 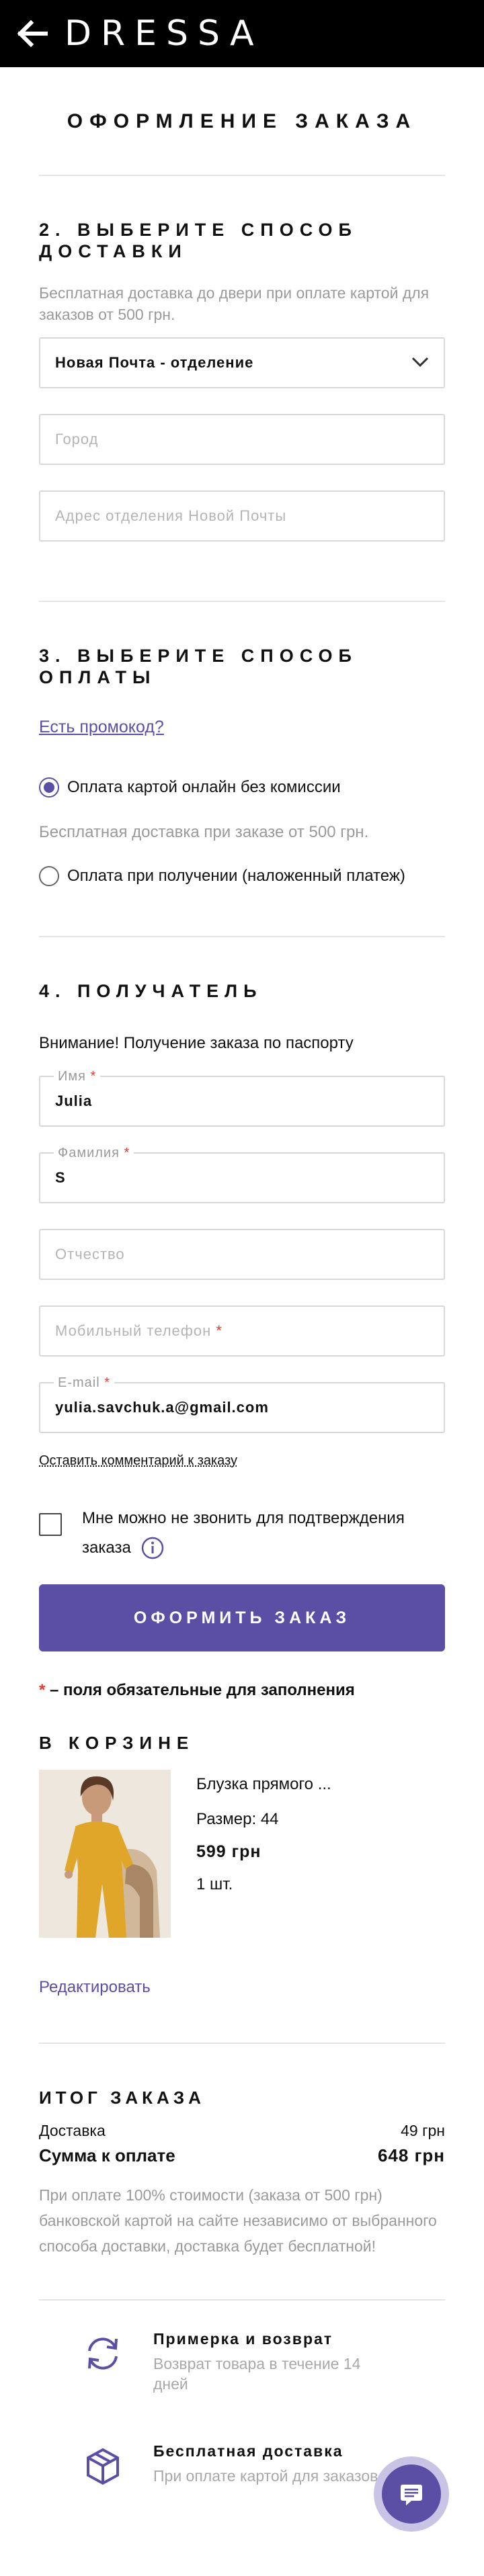 I want to click on address-placeholder: Адрес отделения Новой Почты, so click(x=171, y=515).